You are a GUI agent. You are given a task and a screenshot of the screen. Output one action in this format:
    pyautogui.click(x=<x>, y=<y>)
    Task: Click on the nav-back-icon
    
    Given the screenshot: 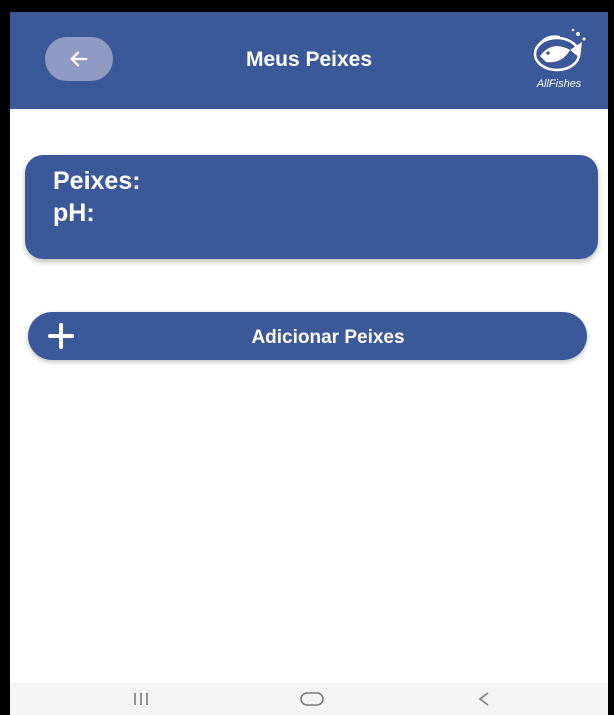 What is the action you would take?
    pyautogui.click(x=483, y=699)
    